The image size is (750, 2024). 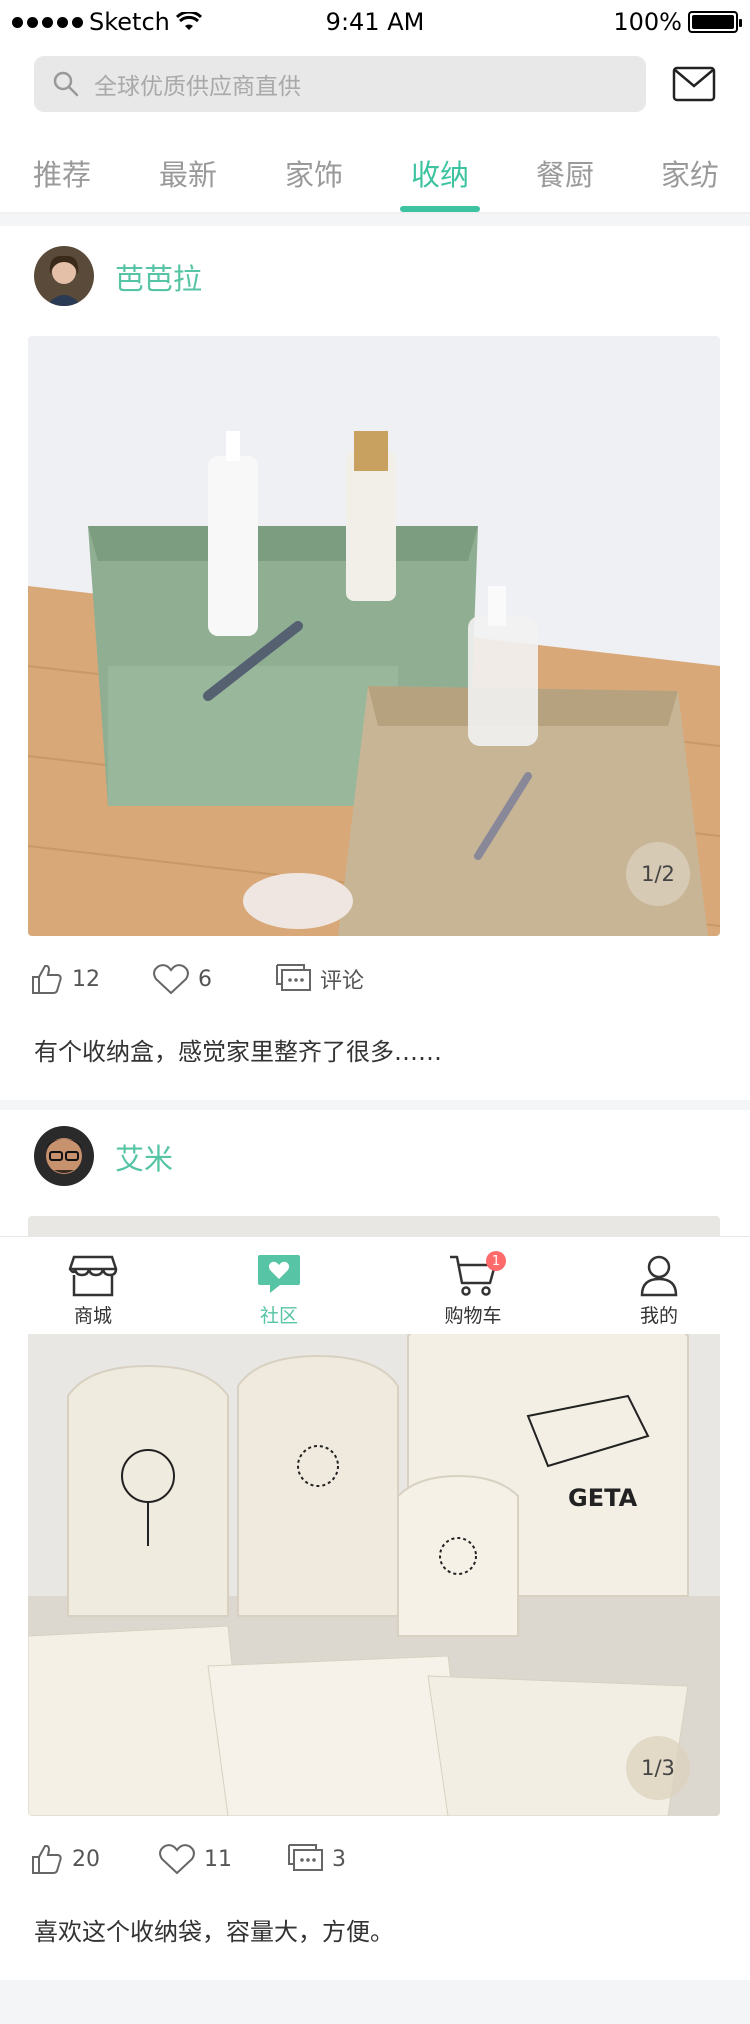 I want to click on cart-badge: 1, so click(x=496, y=1261).